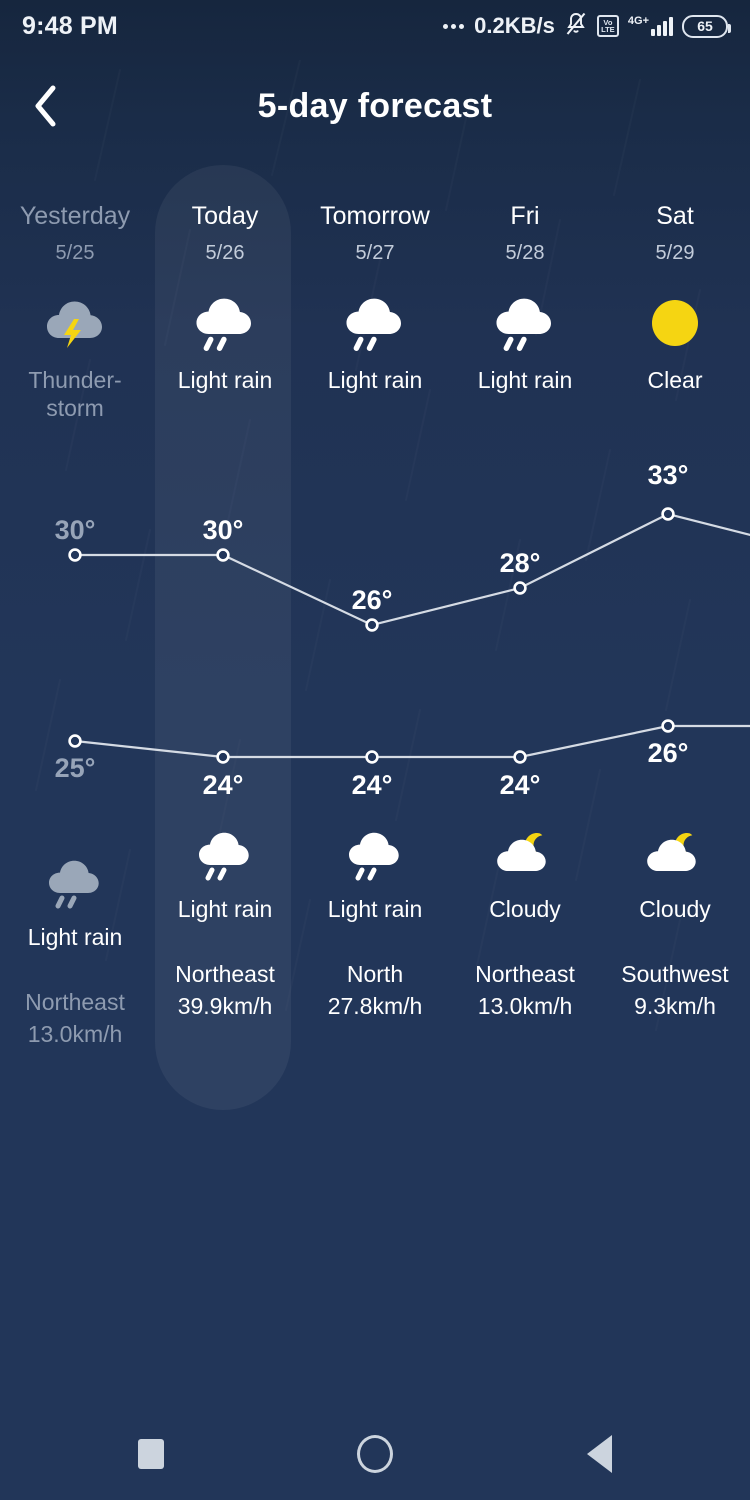 This screenshot has height=1500, width=750. What do you see at coordinates (525, 216) in the screenshot?
I see `day-name: Fri` at bounding box center [525, 216].